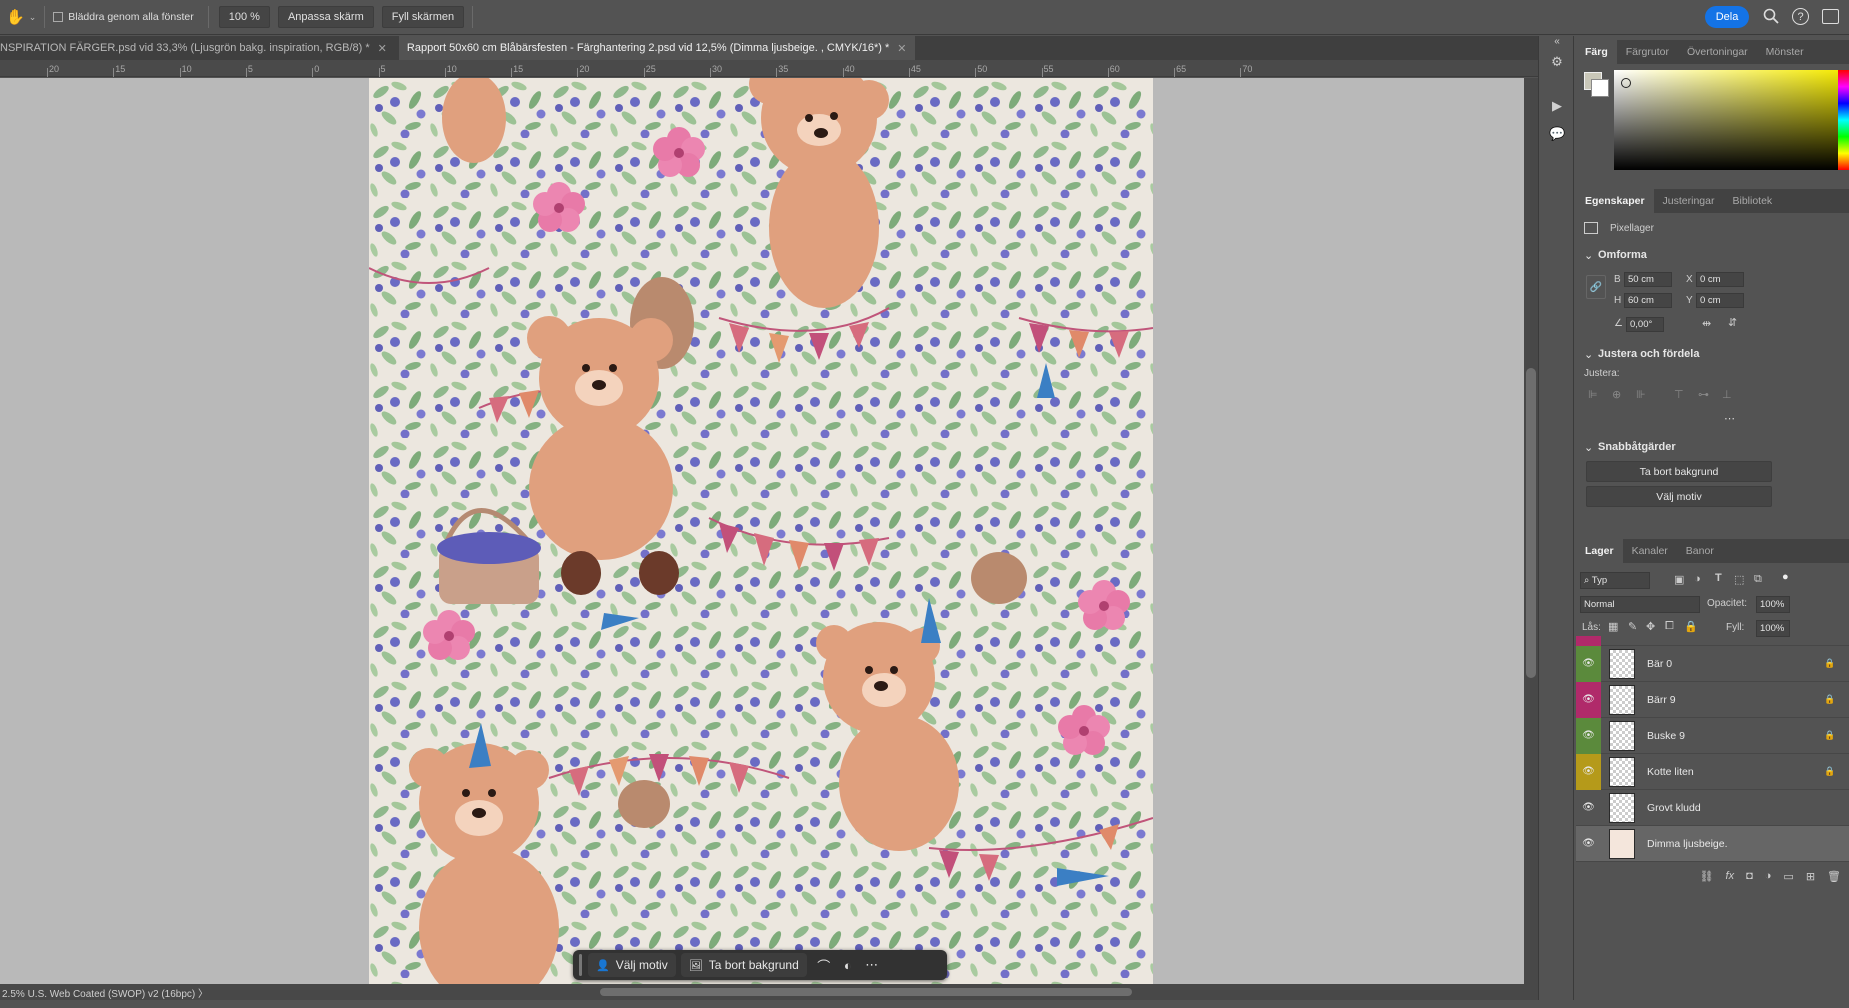 Image resolution: width=1849 pixels, height=1008 pixels. I want to click on mask-icon: ◐, so click(848, 965).